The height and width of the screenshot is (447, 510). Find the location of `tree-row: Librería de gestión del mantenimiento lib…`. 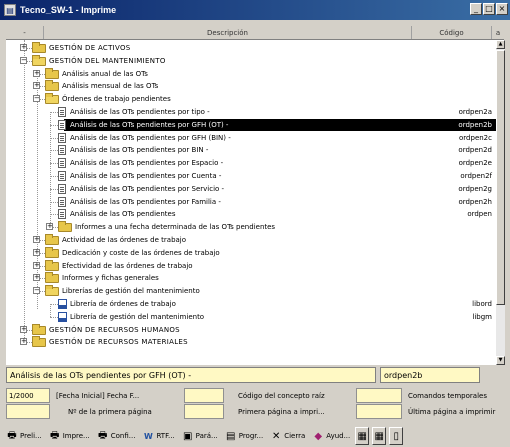

tree-row: Librería de gestión del mantenimiento lib… is located at coordinates (251, 317).